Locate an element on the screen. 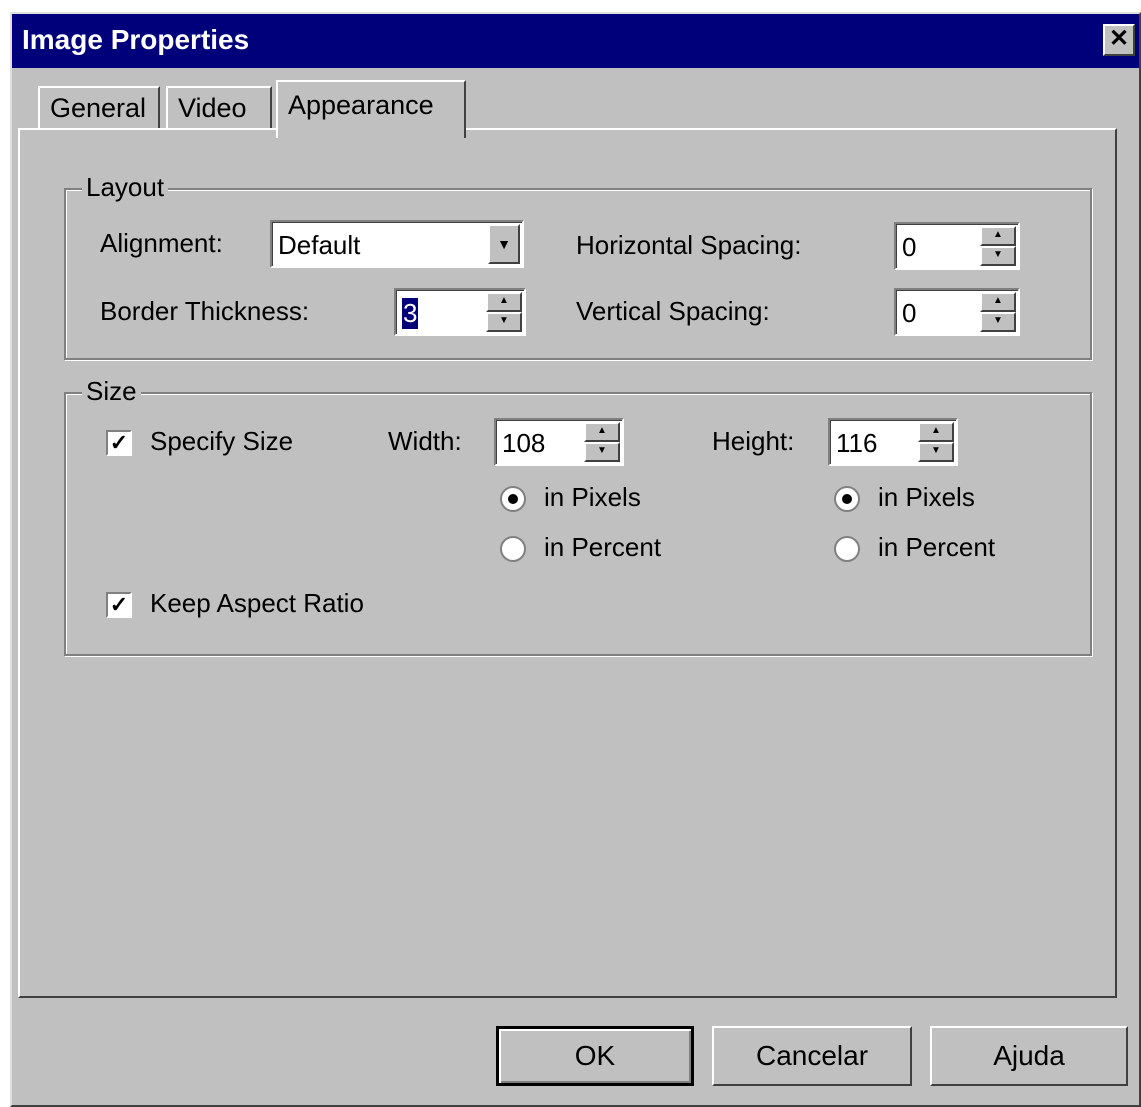 The image size is (1141, 1107). vertical-spacing-spinner: ▲ ▼ is located at coordinates (998, 312).